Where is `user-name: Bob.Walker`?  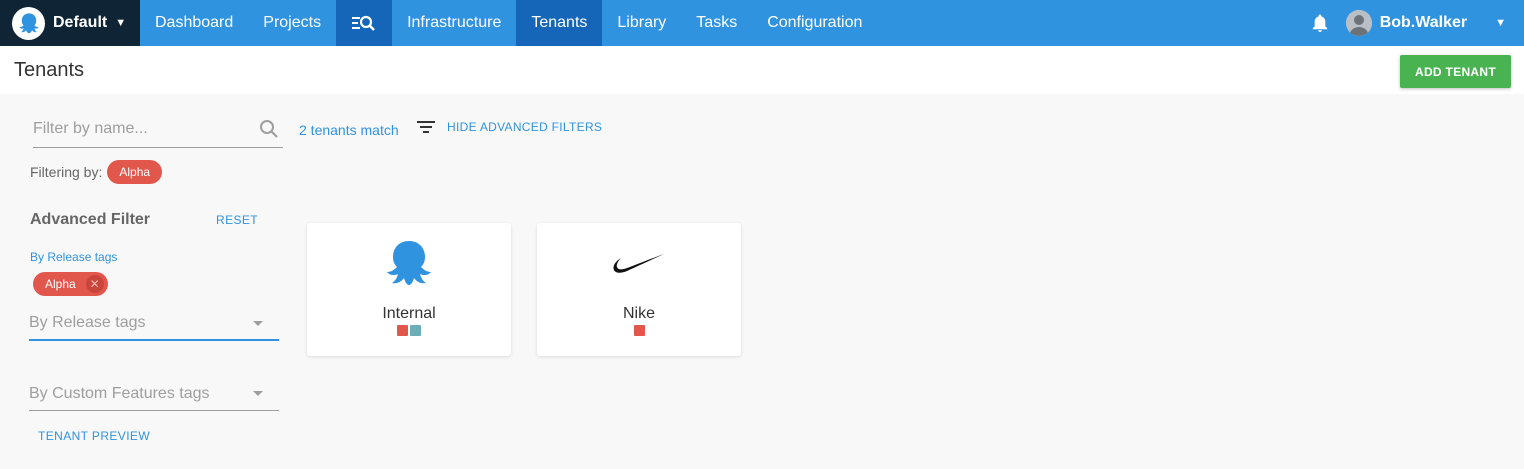 user-name: Bob.Walker is located at coordinates (1423, 22).